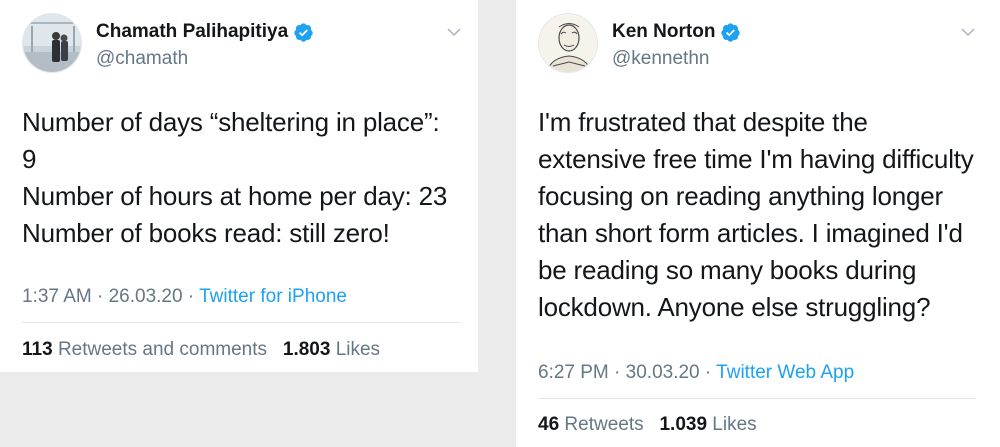 The image size is (1000, 447). Describe the element at coordinates (235, 196) in the screenshot. I see `tweet-text-line: Number of hours at home per day: 23` at that location.